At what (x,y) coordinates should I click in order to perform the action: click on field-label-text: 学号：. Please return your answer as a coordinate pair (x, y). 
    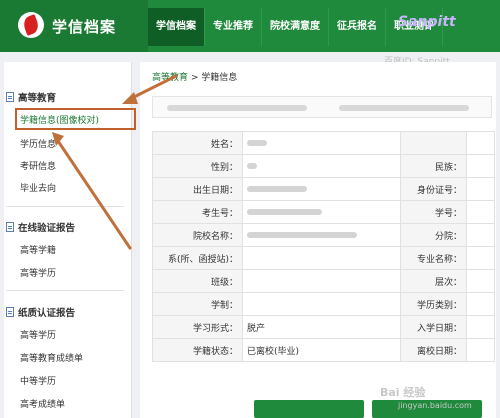
    Looking at the image, I should click on (448, 213).